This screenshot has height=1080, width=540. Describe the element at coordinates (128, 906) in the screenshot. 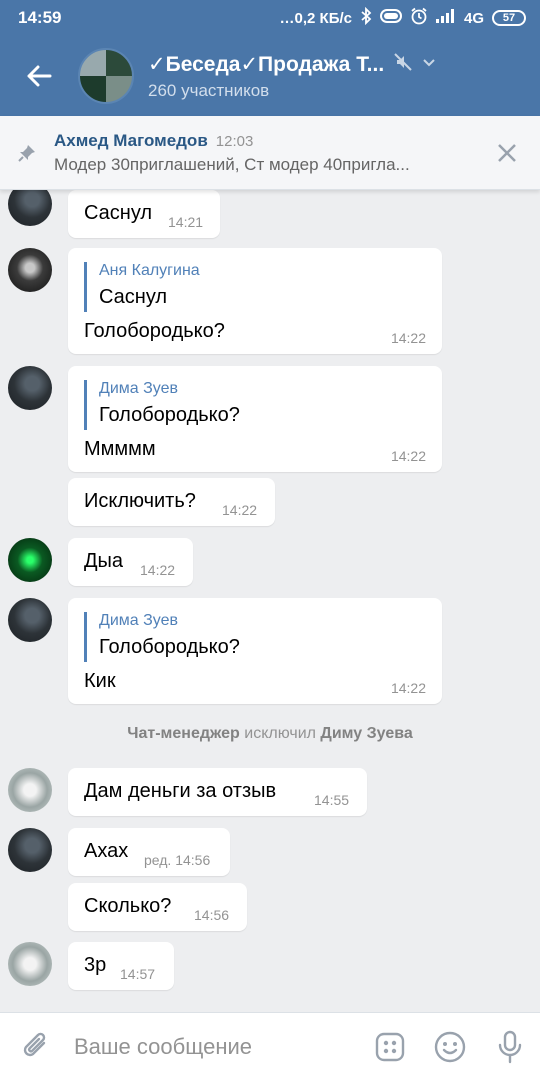

I see `message-text: Сколько?` at that location.